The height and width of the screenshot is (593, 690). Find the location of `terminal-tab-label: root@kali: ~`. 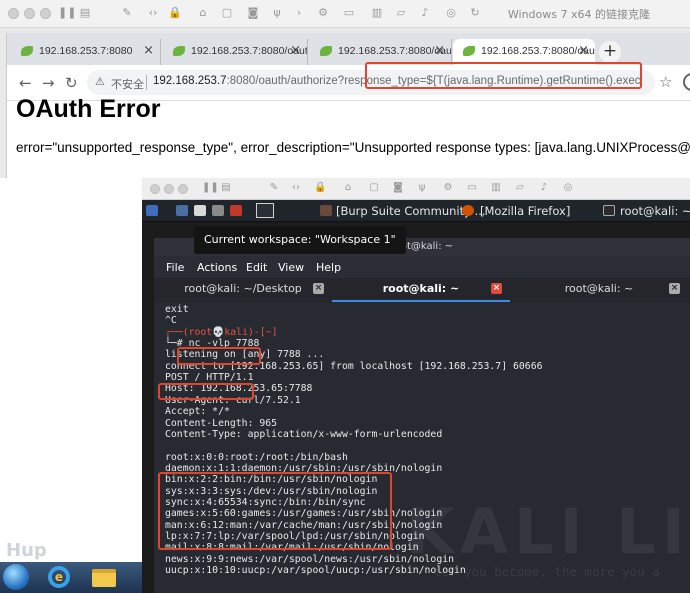

terminal-tab-label: root@kali: ~ is located at coordinates (599, 288).